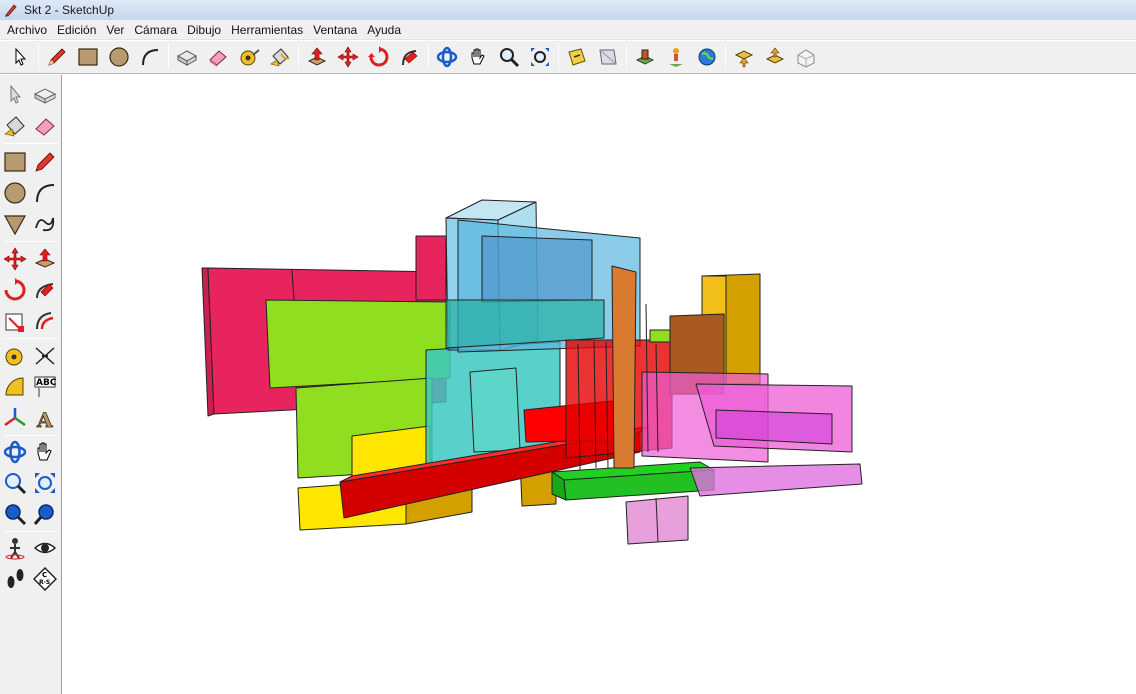 This screenshot has height=694, width=1136. I want to click on menu-ayuda: Ayuda, so click(384, 30).